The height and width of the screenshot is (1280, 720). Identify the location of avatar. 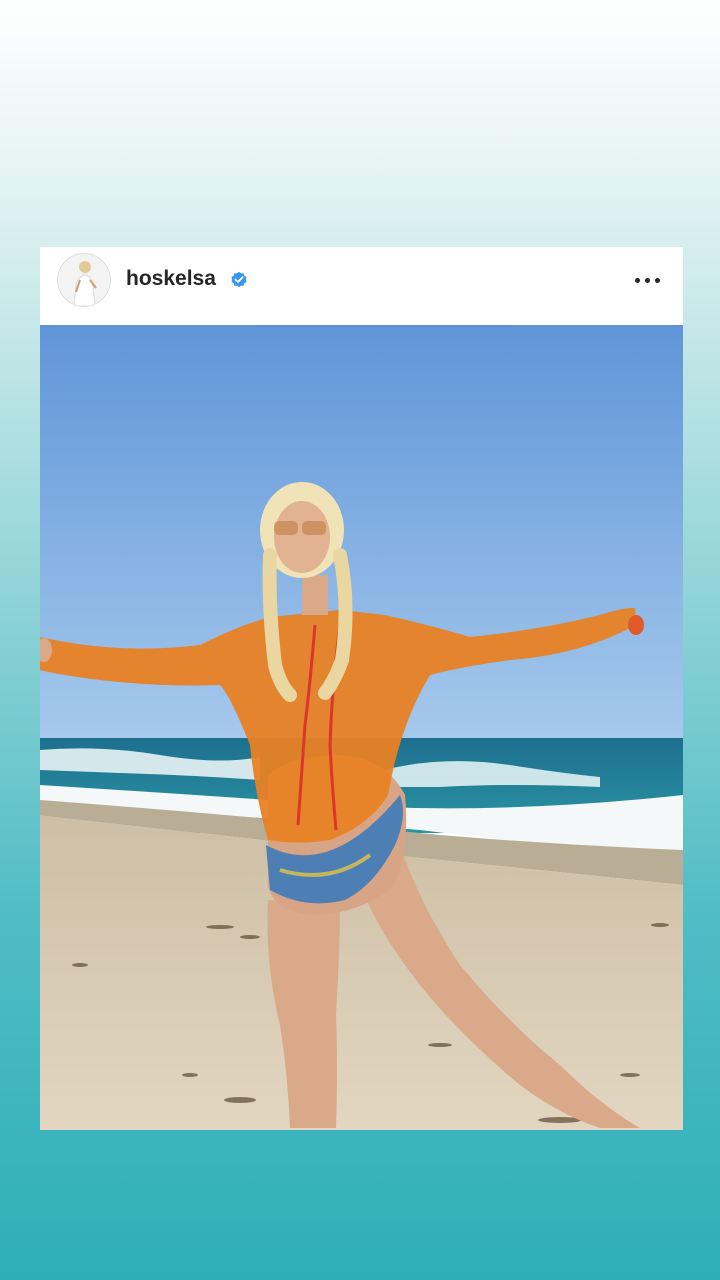
(84, 280).